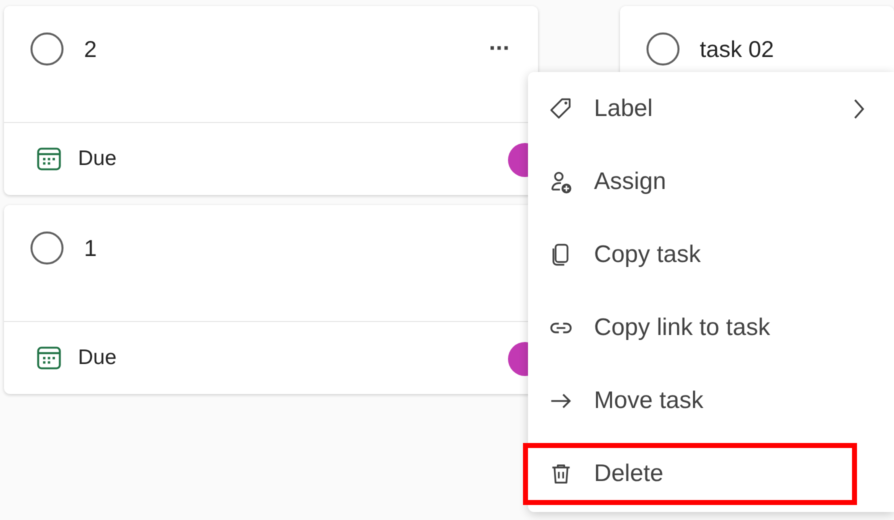 The width and height of the screenshot is (894, 520). I want to click on task-title: 1, so click(91, 248).